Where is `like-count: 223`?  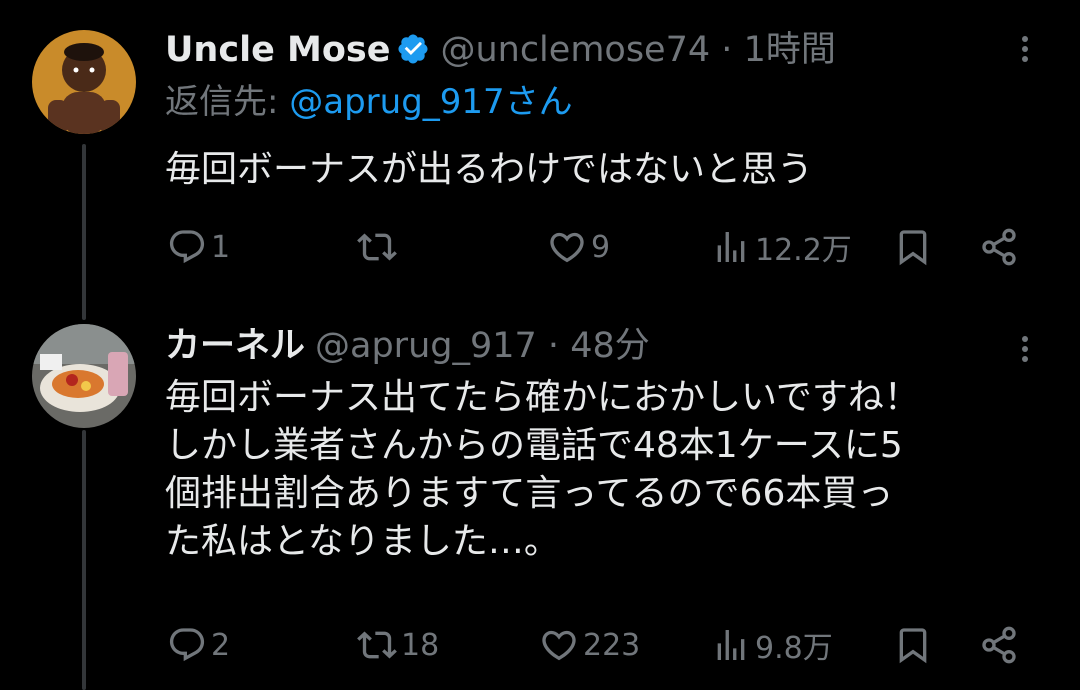
like-count: 223 is located at coordinates (612, 645).